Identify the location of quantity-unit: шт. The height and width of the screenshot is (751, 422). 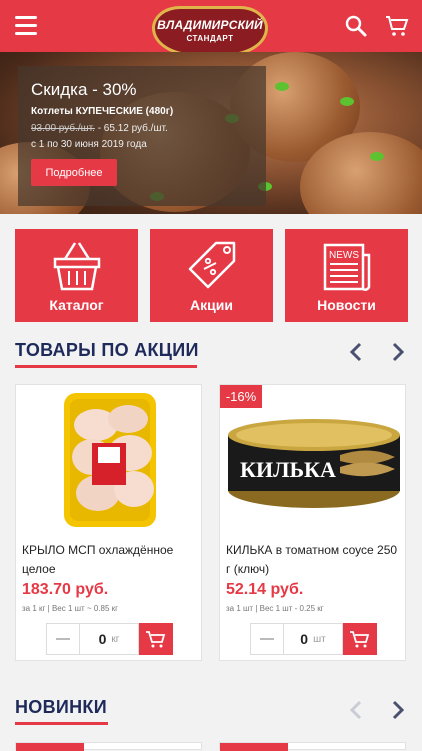
(319, 639).